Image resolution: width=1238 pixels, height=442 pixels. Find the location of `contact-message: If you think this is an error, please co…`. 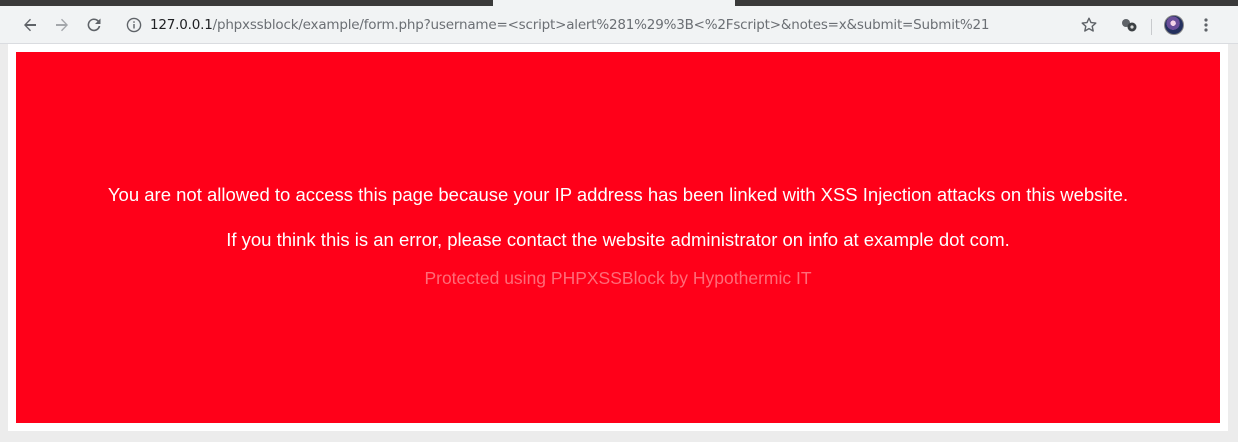

contact-message: If you think this is an error, please co… is located at coordinates (618, 239).